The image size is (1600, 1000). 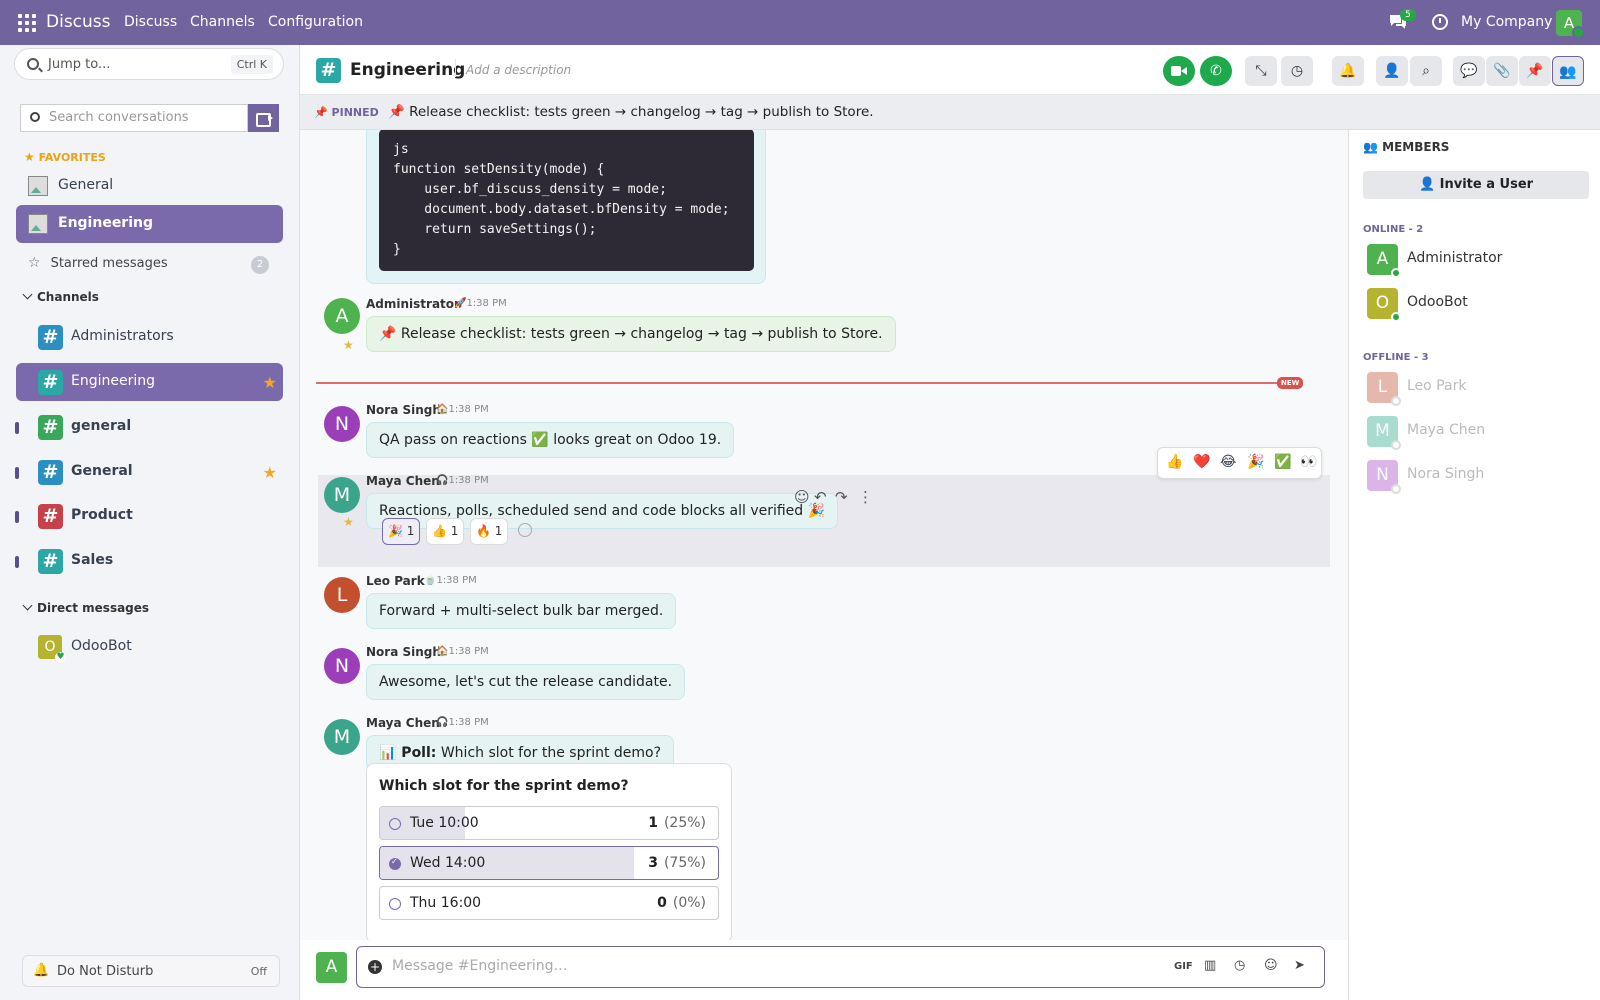 What do you see at coordinates (549, 863) in the screenshot?
I see `poll-option: Wed 14:00 3 (75%)` at bounding box center [549, 863].